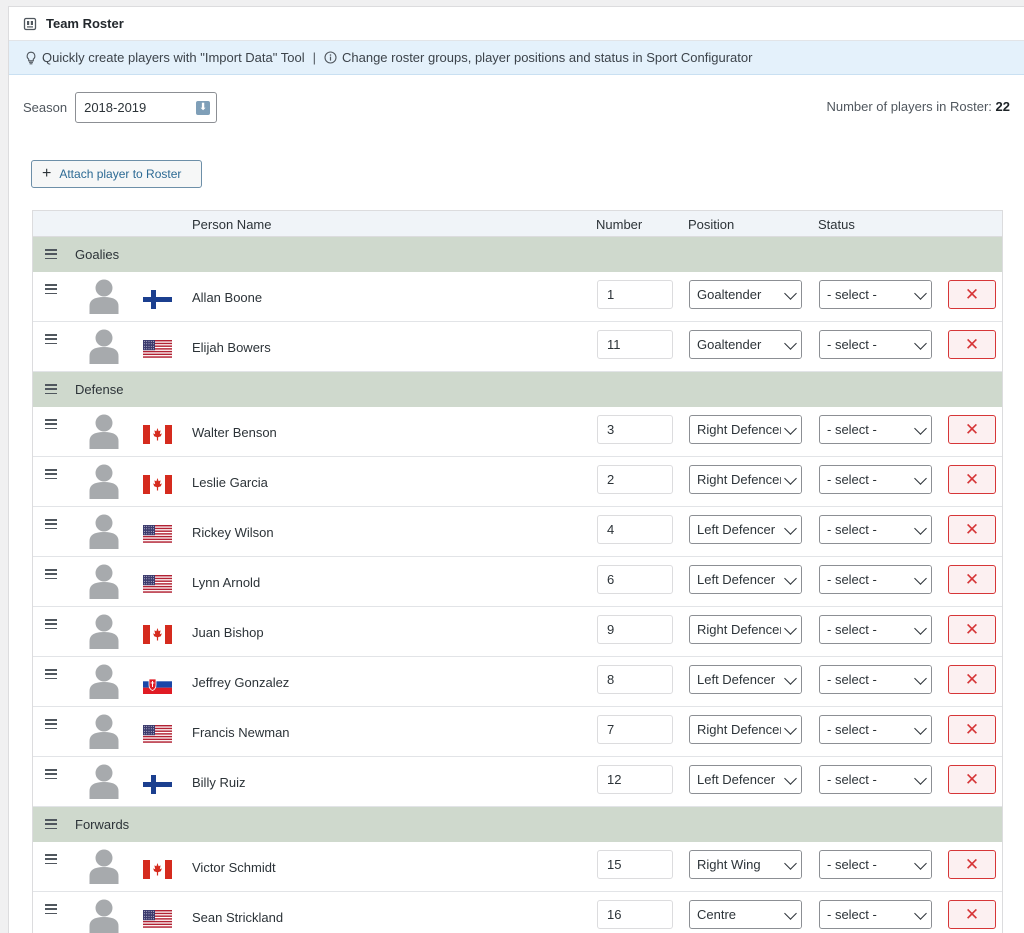 The height and width of the screenshot is (933, 1024). I want to click on roster-group-header: Forwards, so click(517, 824).